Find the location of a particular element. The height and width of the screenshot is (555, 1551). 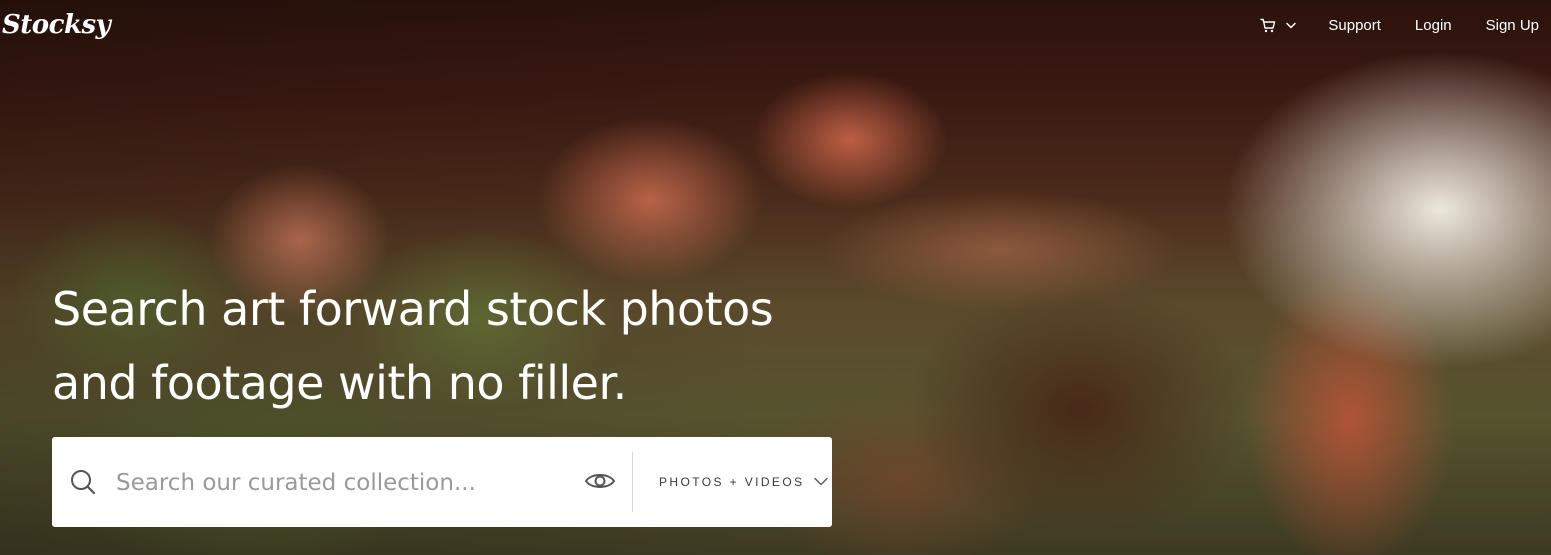

headline-line-1: Search art forward stock photos is located at coordinates (413, 309).